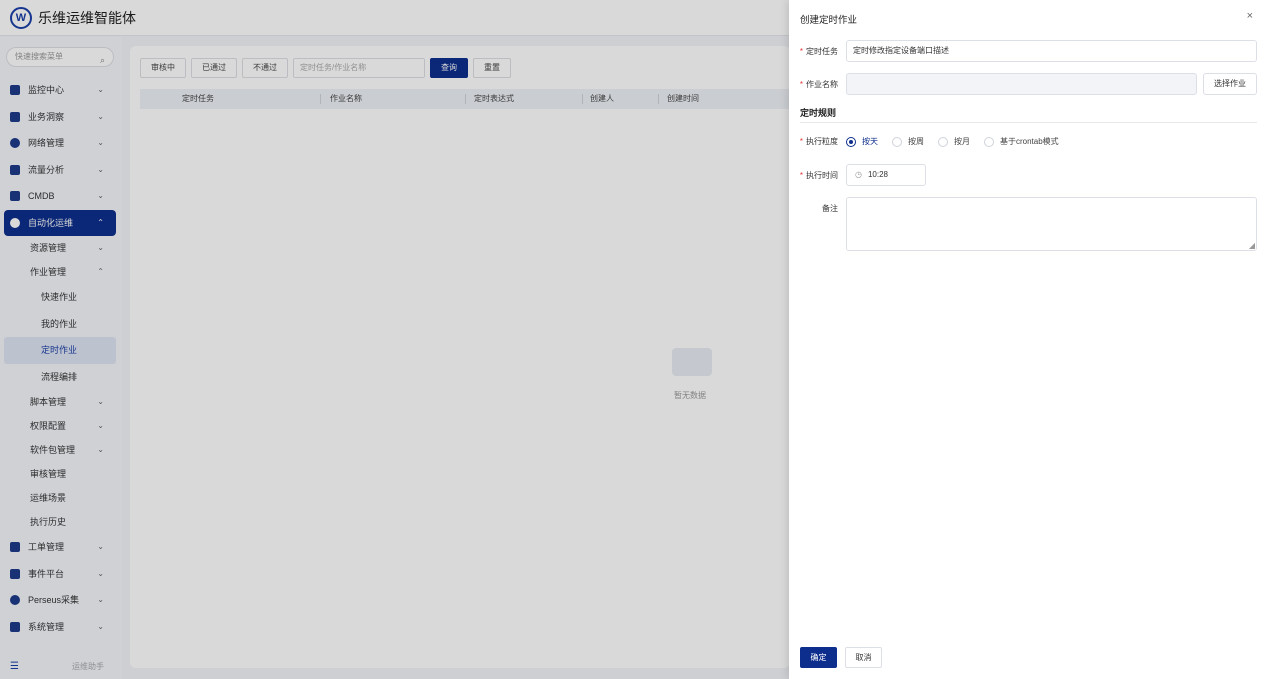 This screenshot has height=679, width=1267. Describe the element at coordinates (962, 141) in the screenshot. I see `radio-label: 按月` at that location.